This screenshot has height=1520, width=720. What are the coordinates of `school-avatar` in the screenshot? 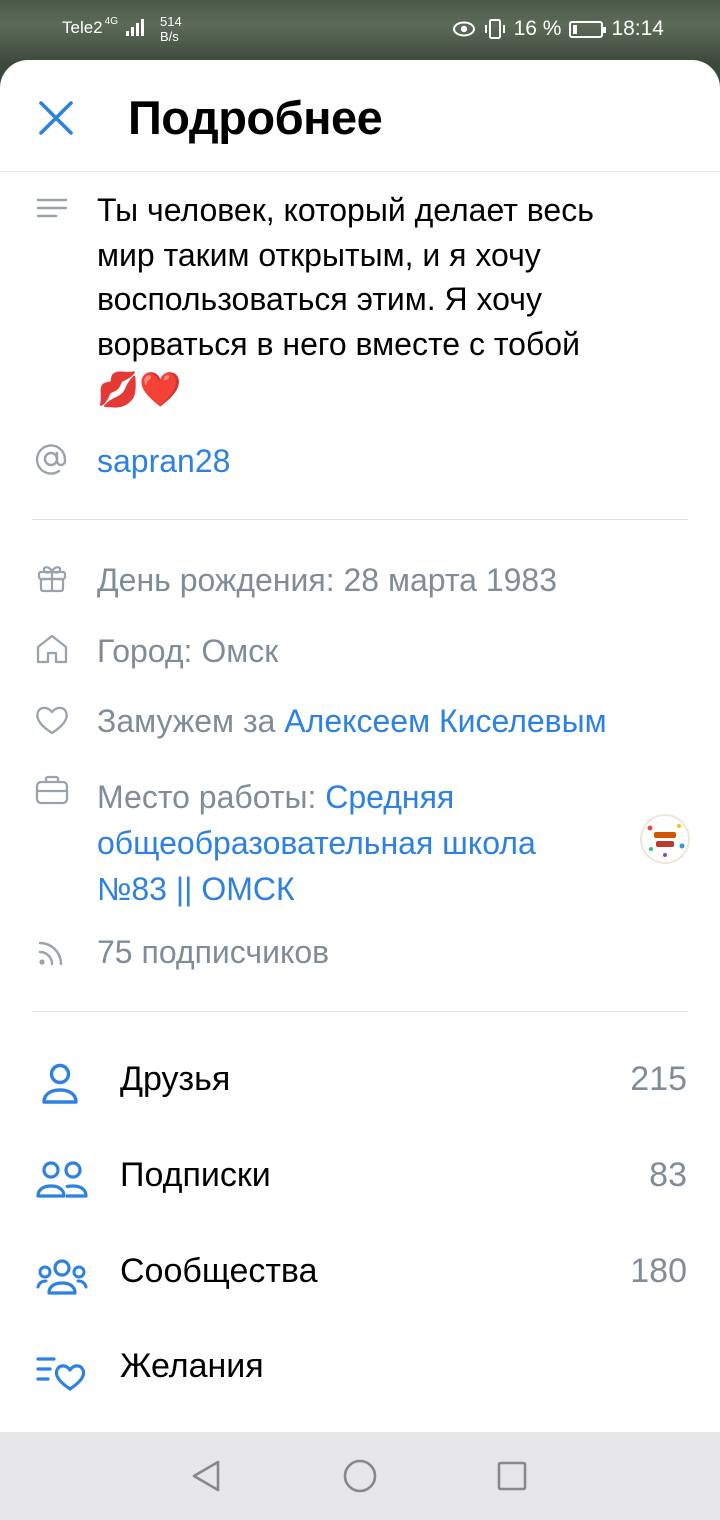 It's located at (665, 839).